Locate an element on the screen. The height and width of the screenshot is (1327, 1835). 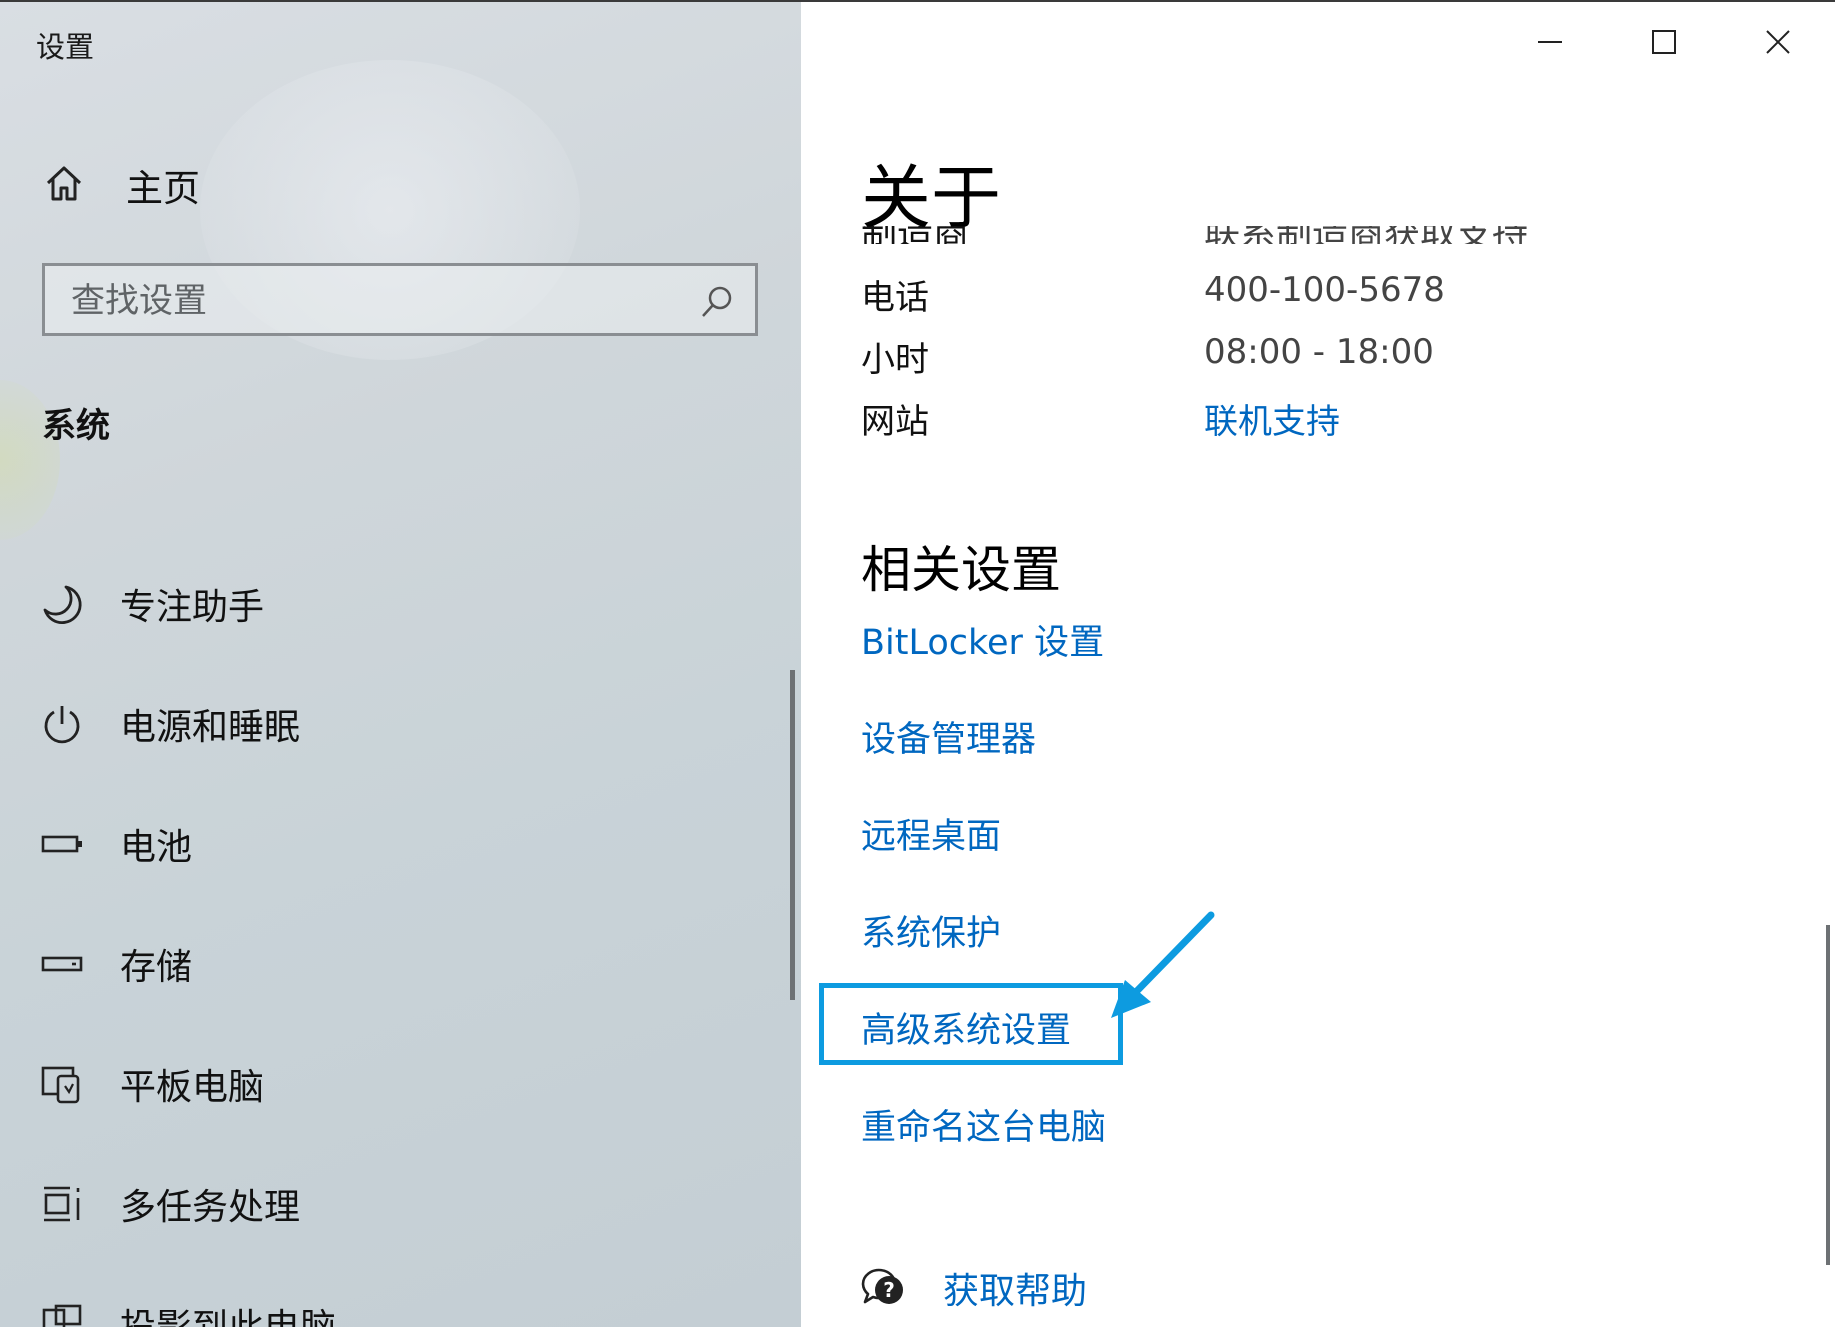
multitasking-icon is located at coordinates (62, 1204).